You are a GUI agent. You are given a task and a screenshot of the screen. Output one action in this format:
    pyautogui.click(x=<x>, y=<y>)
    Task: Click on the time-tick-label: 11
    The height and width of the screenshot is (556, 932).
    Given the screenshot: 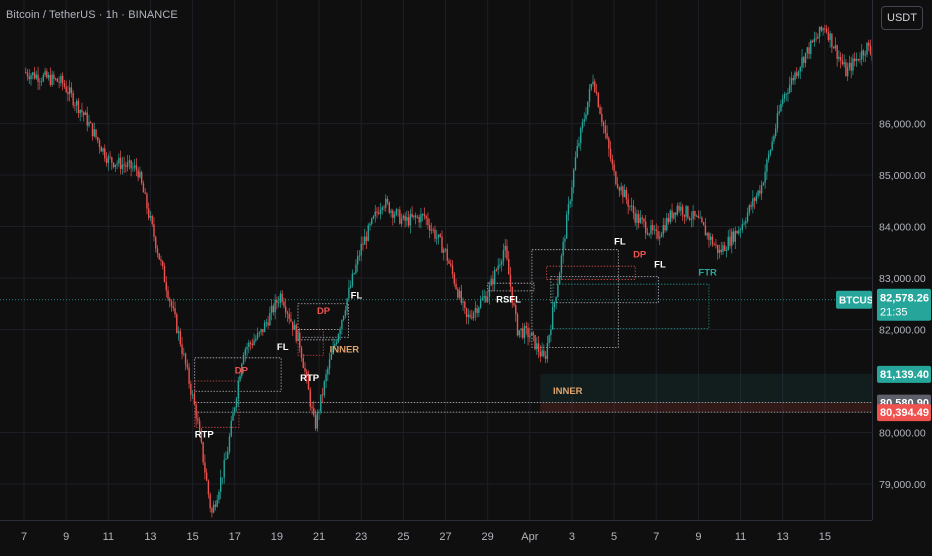 What is the action you would take?
    pyautogui.click(x=740, y=537)
    